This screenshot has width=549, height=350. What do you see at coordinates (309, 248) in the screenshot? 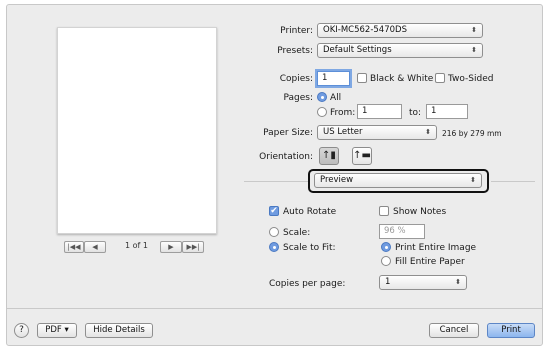
I see `scale-to-fit-label: Scale to Fit:` at bounding box center [309, 248].